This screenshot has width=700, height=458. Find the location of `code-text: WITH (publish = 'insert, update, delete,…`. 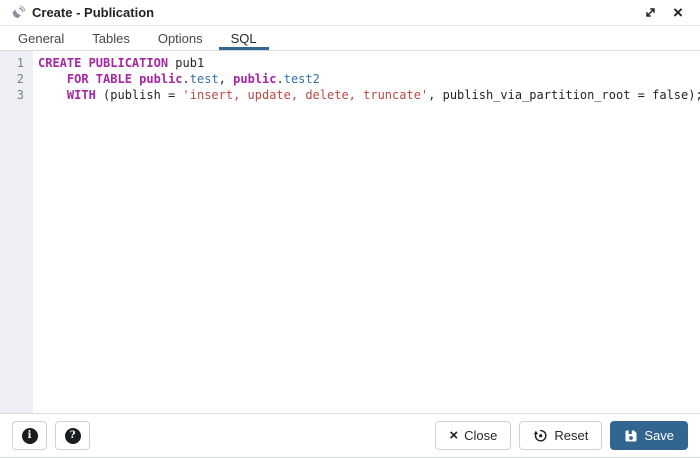

code-text: WITH (publish = 'insert, update, delete,… is located at coordinates (383, 95).